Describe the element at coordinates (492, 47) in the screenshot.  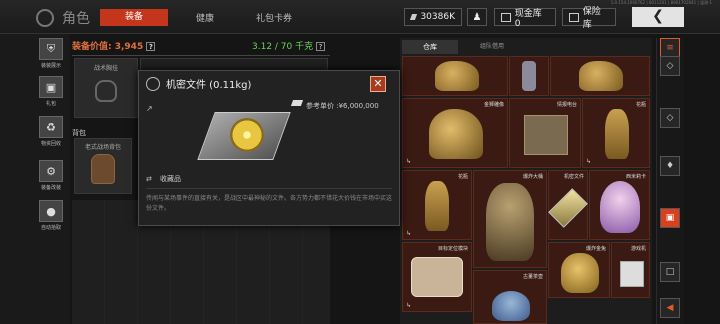
I see `tab-team-borrow: 组队借用` at that location.